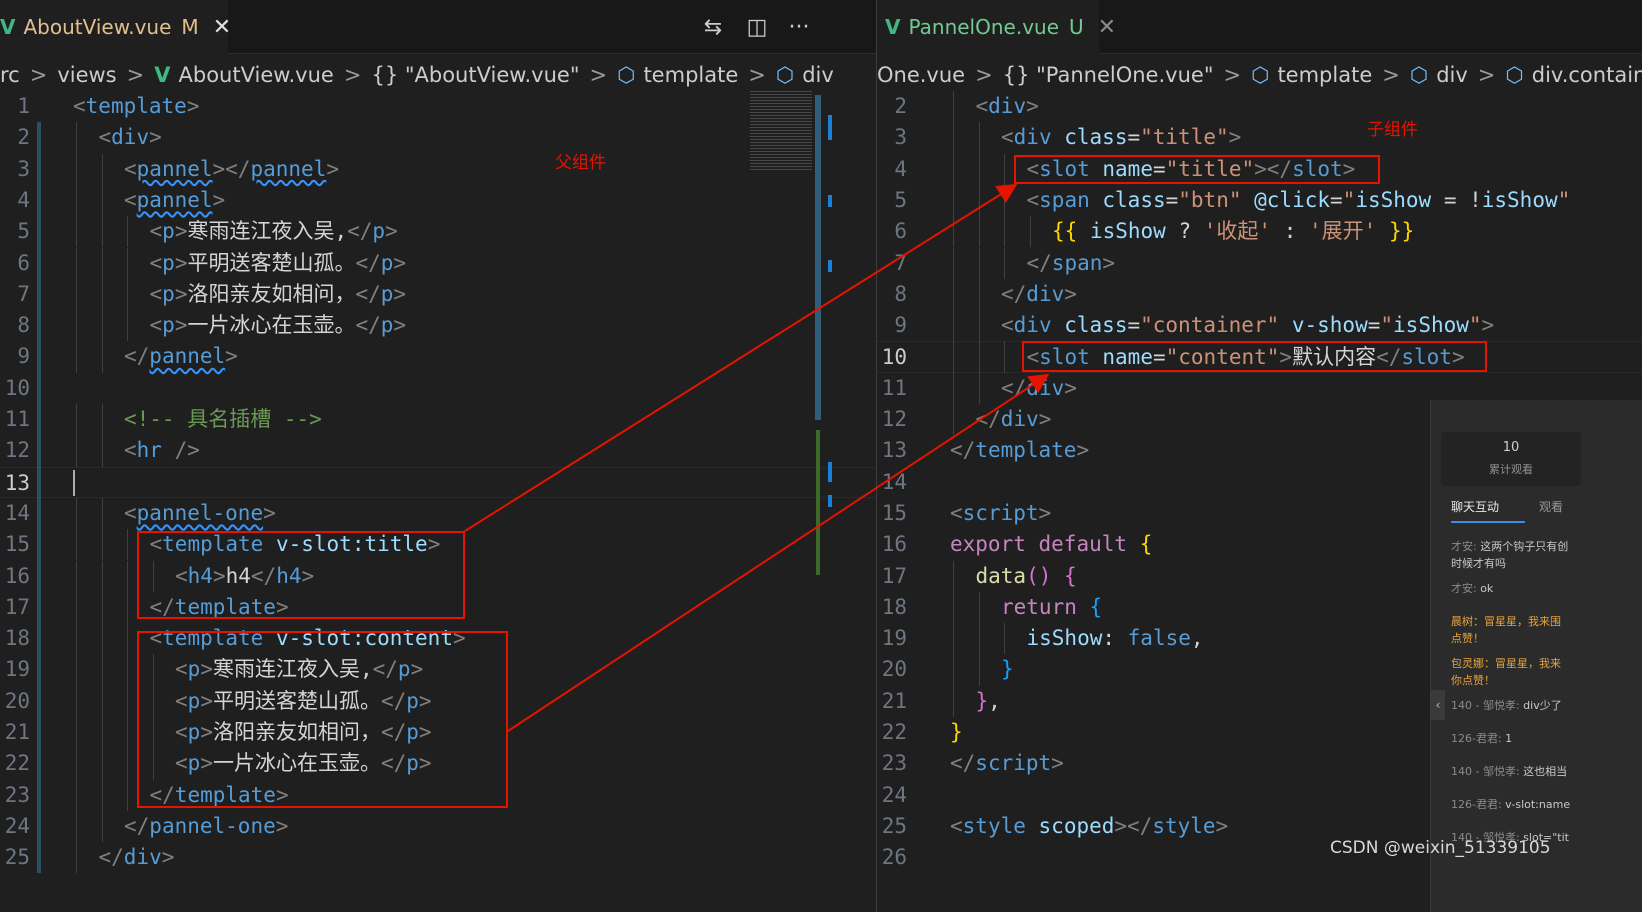 The height and width of the screenshot is (912, 1642). I want to click on code-text: <div class="container" v-show="isShow">, so click(1247, 325).